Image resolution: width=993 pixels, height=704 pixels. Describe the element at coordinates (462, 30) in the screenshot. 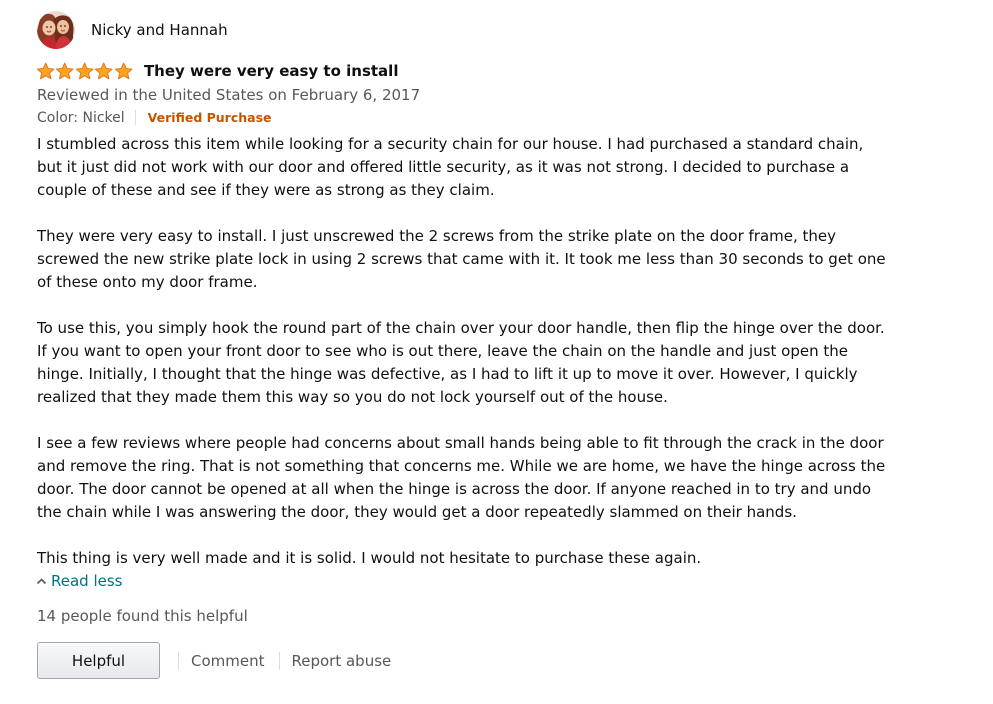

I see `reviewer-profile: Nicky and Hannah` at that location.